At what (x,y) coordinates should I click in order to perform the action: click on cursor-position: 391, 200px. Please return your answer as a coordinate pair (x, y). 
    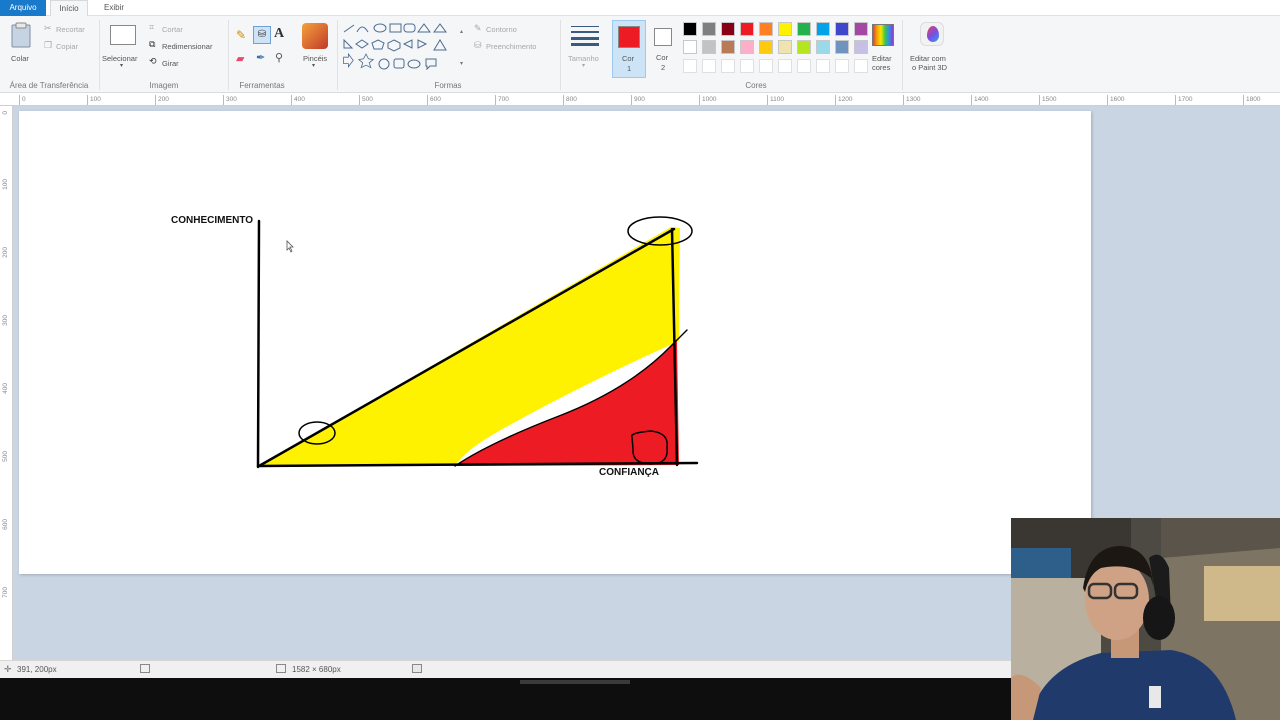
    Looking at the image, I should click on (37, 669).